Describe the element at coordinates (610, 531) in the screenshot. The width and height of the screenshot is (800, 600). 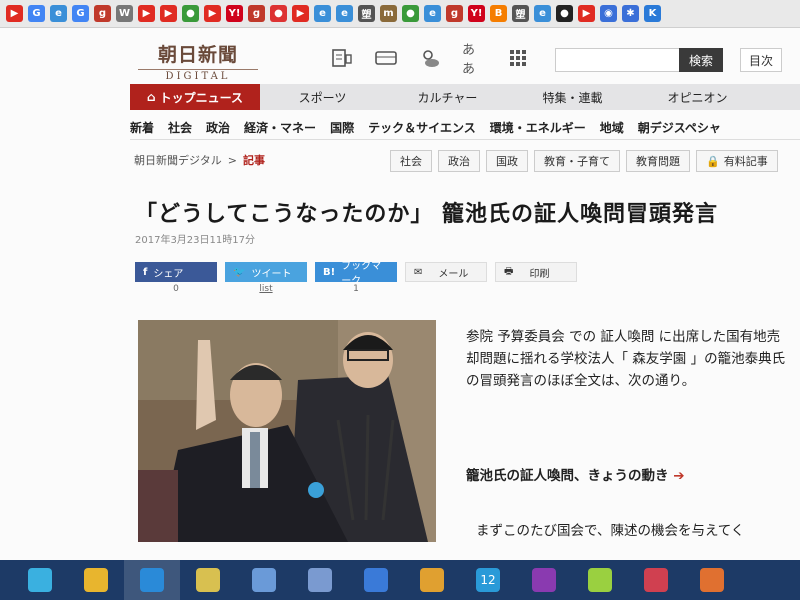
I see `article-body: まずこのたび国会で、陳述の機会を与えてく` at that location.